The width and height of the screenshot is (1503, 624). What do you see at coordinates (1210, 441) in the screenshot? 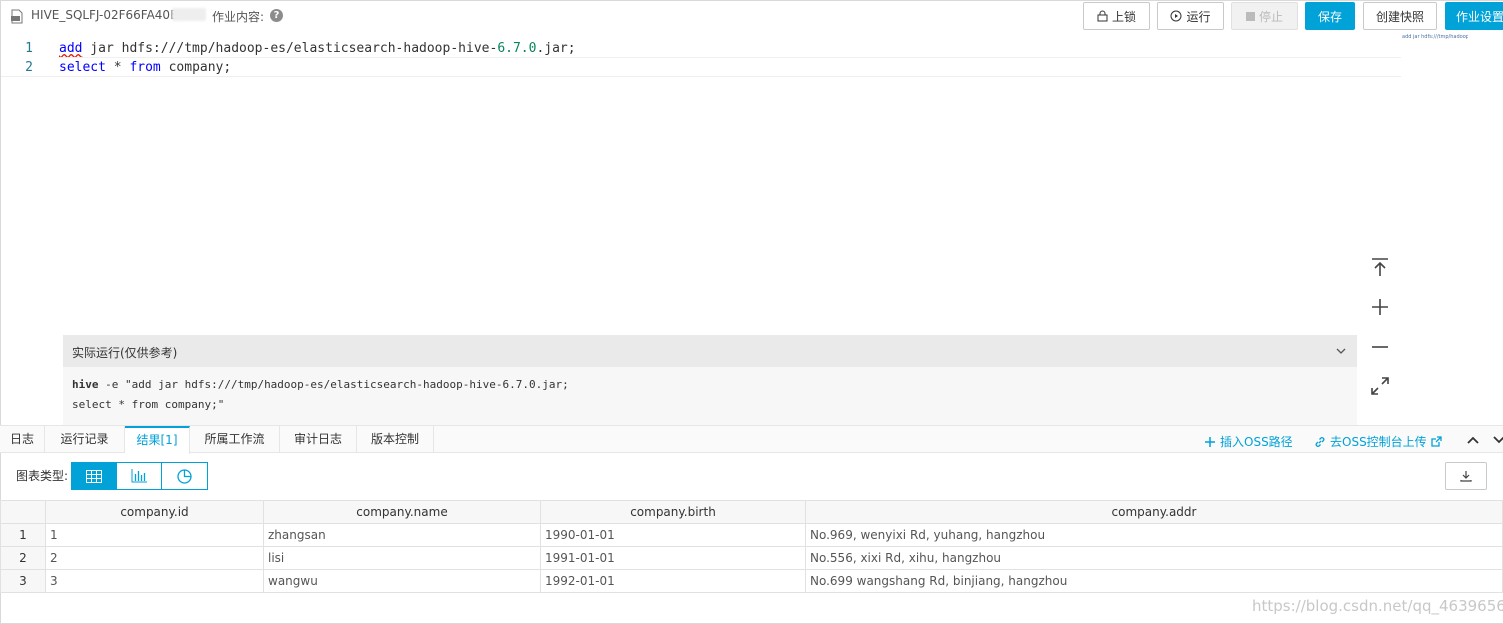
I see `plus-icon` at bounding box center [1210, 441].